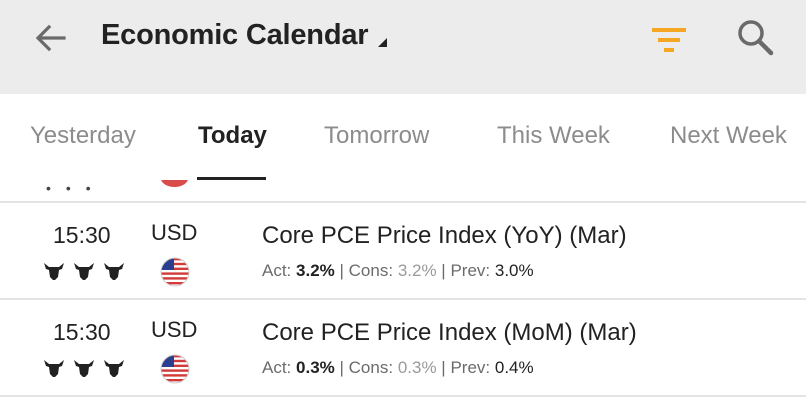 Image resolution: width=806 pixels, height=409 pixels. I want to click on importance-icon: •••, so click(76, 188).